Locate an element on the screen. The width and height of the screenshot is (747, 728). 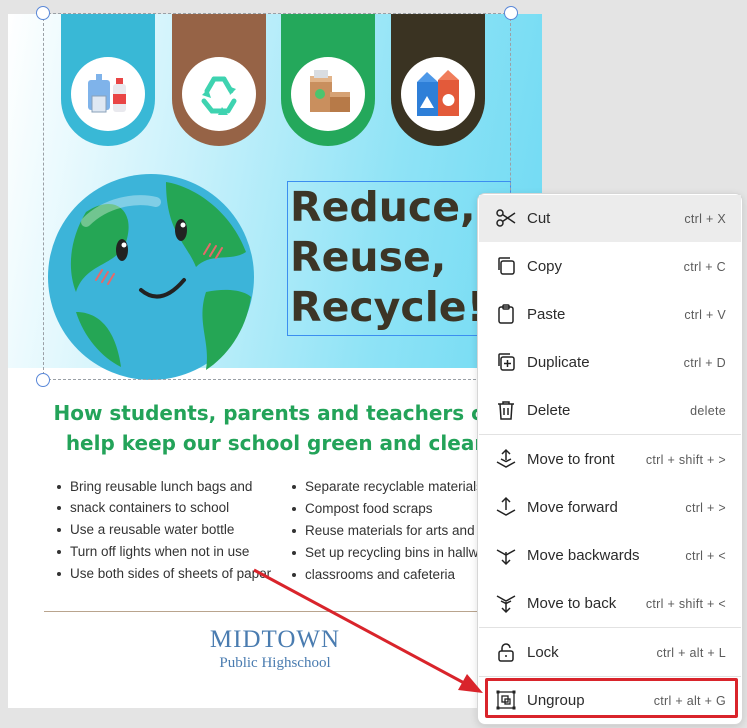
list-item: Compost food scraps is located at coordinates (389, 509).